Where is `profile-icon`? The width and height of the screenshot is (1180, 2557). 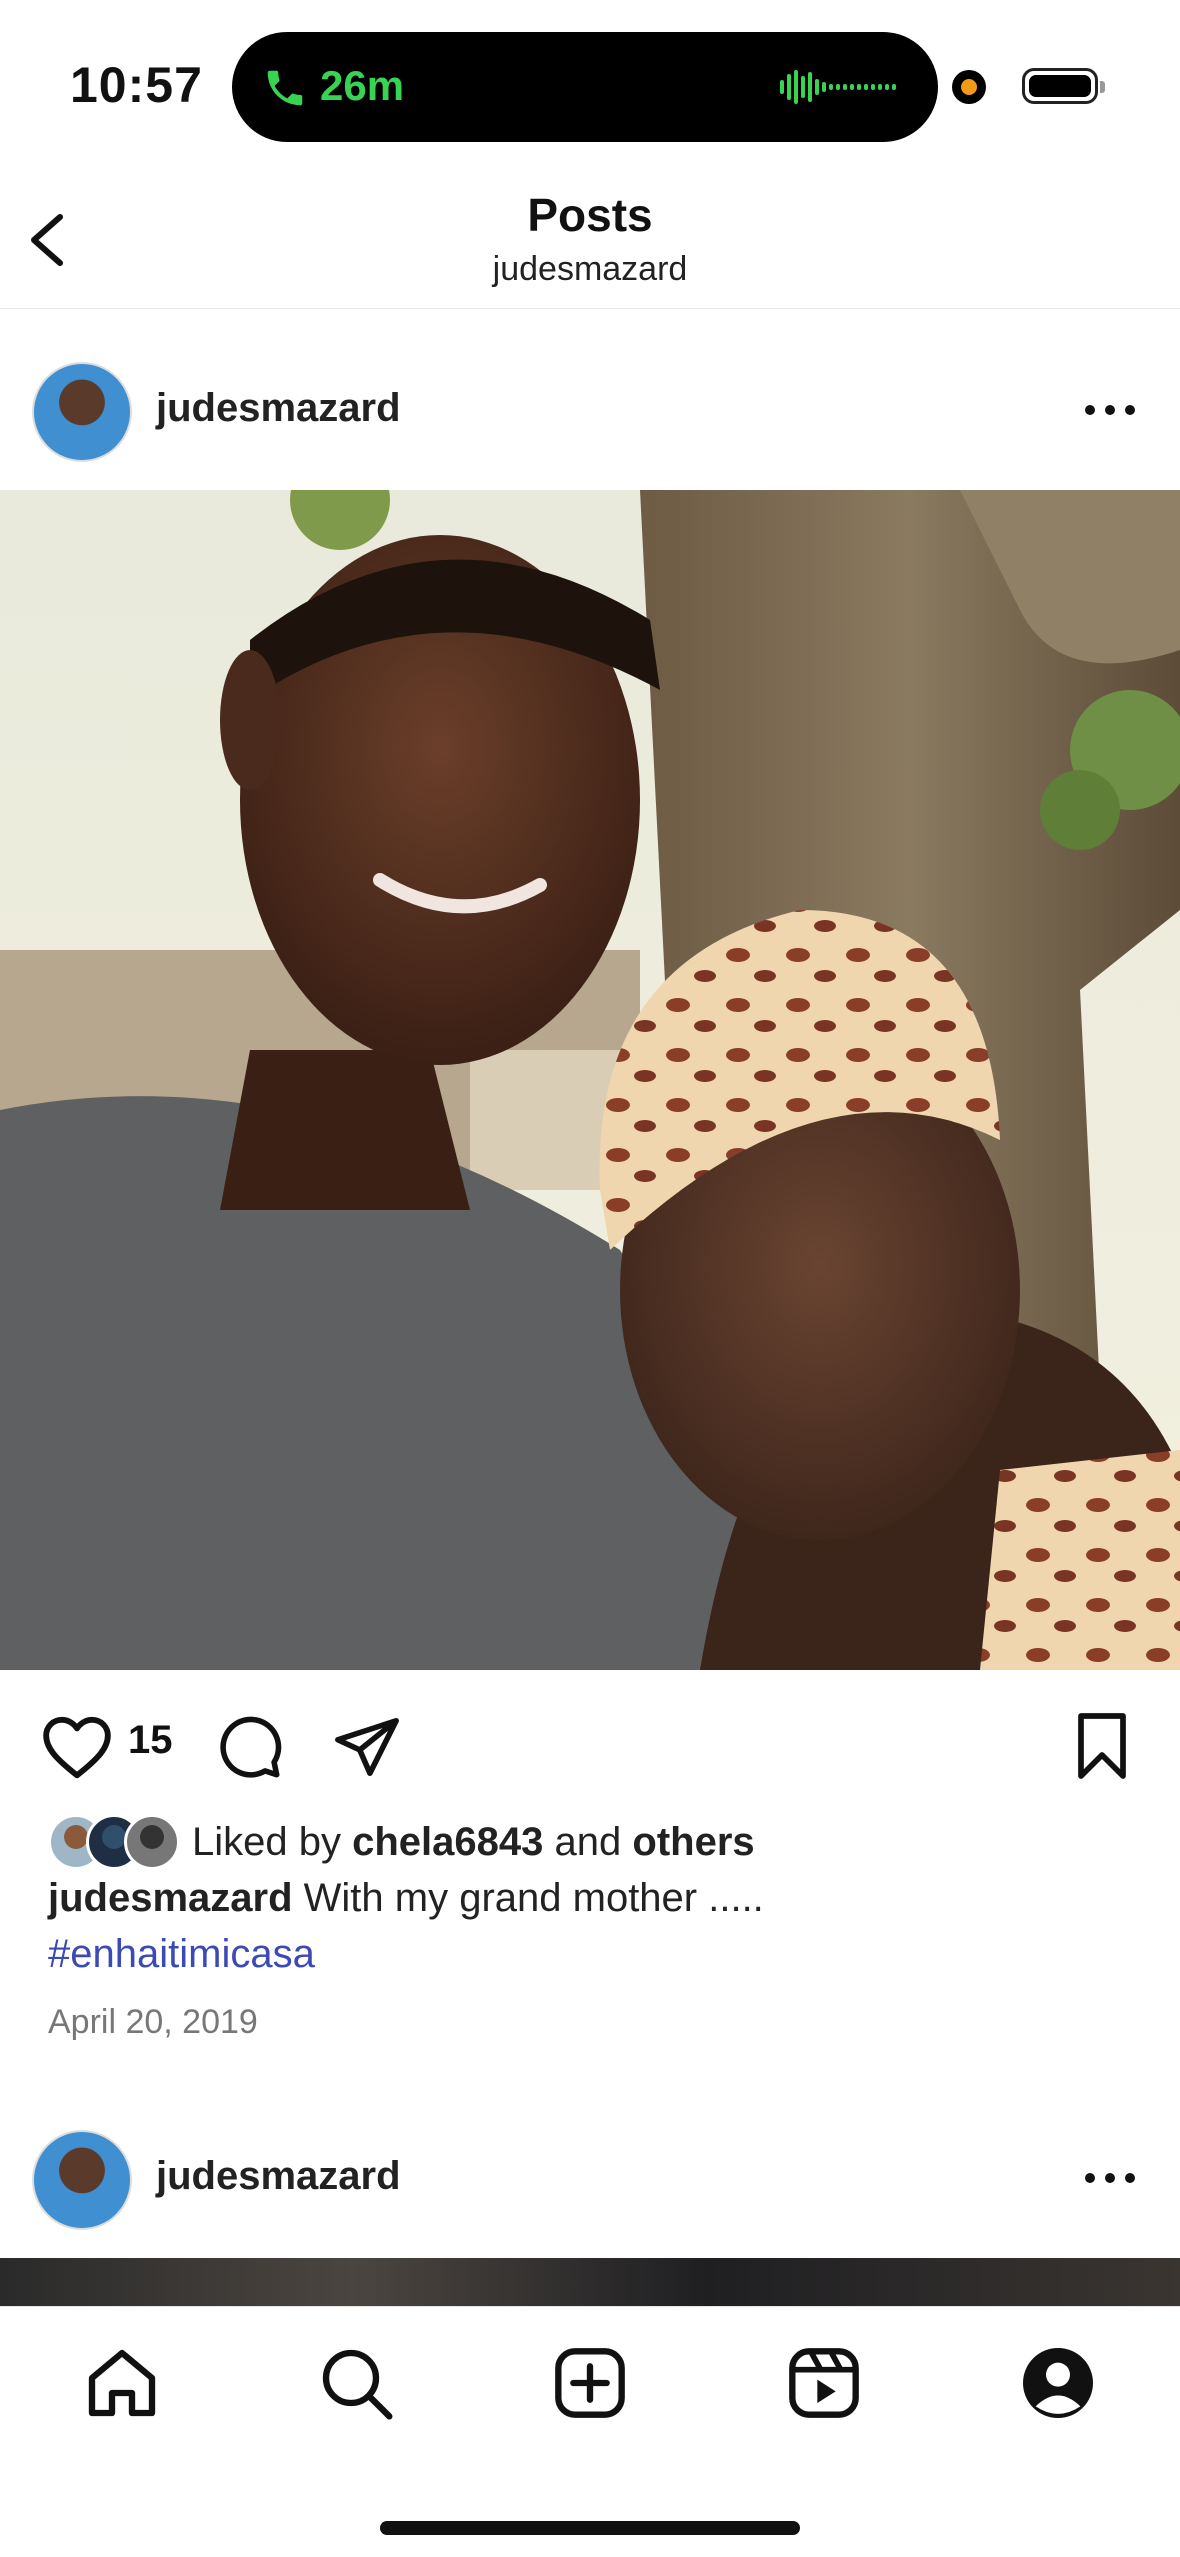 profile-icon is located at coordinates (1058, 2383).